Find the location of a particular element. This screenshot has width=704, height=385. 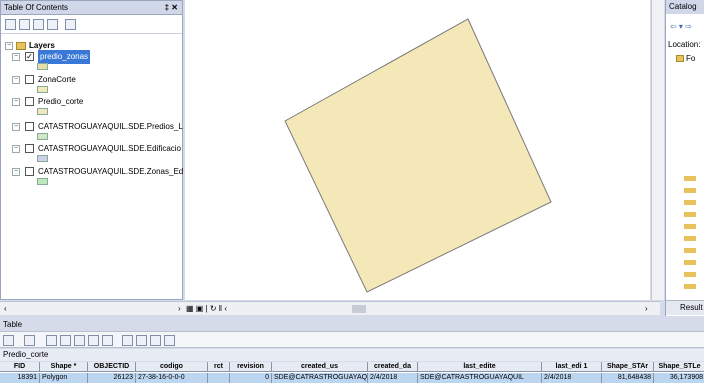

zoom-map-icon is located at coordinates (155, 340).